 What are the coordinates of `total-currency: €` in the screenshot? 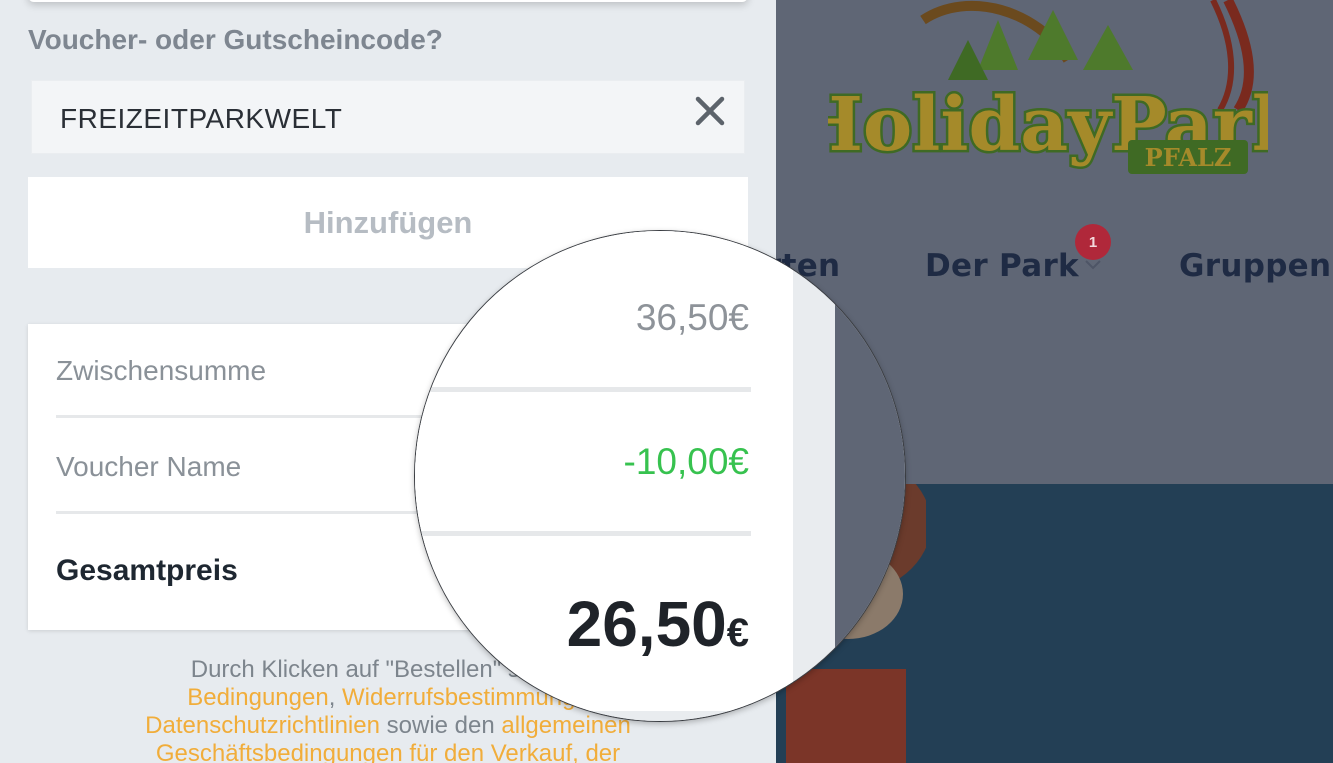 It's located at (737, 633).